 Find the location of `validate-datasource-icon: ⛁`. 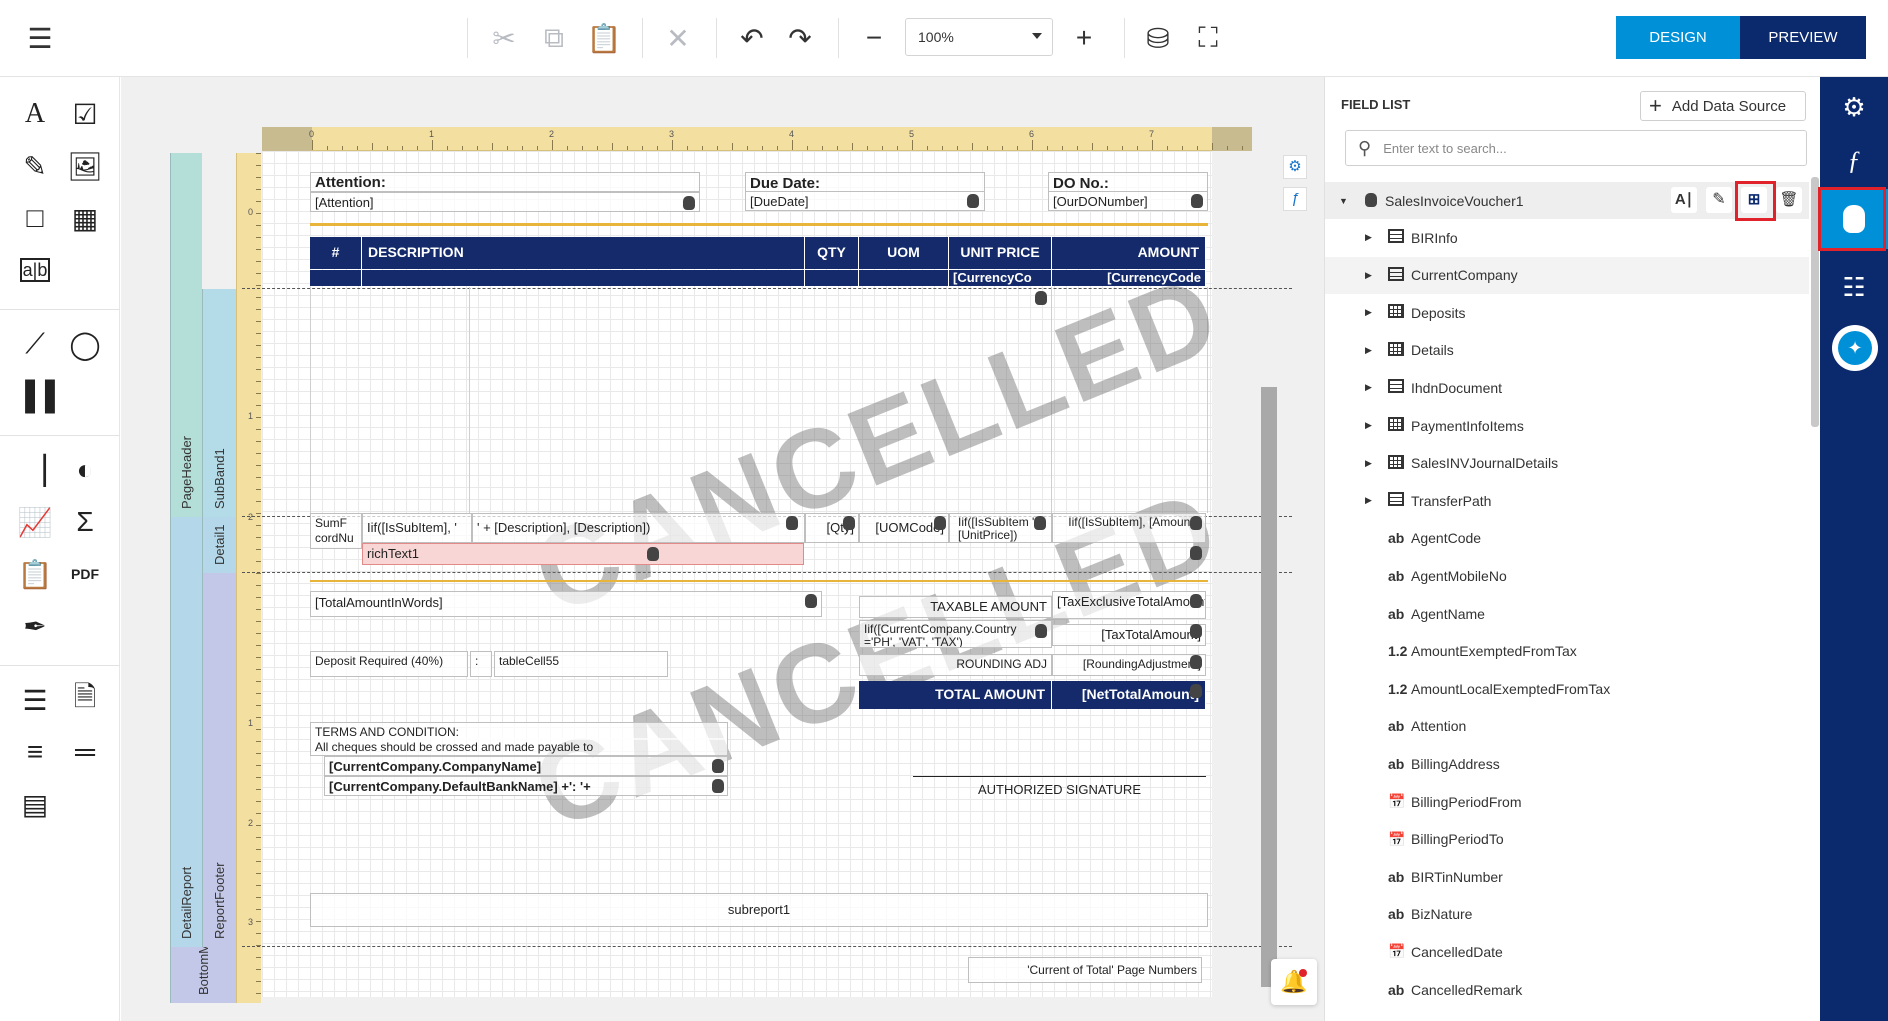

validate-datasource-icon: ⛁ is located at coordinates (1158, 38).